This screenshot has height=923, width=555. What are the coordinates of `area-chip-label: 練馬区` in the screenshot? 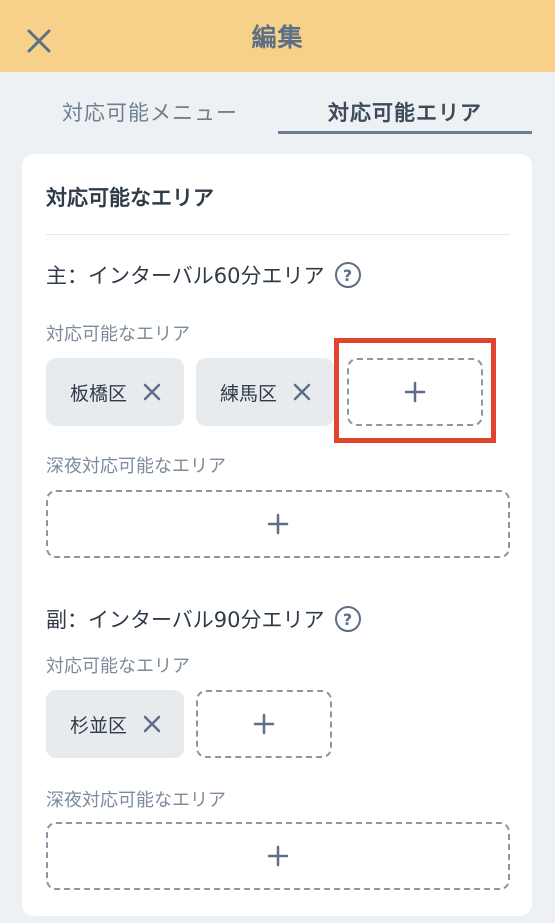 It's located at (249, 393).